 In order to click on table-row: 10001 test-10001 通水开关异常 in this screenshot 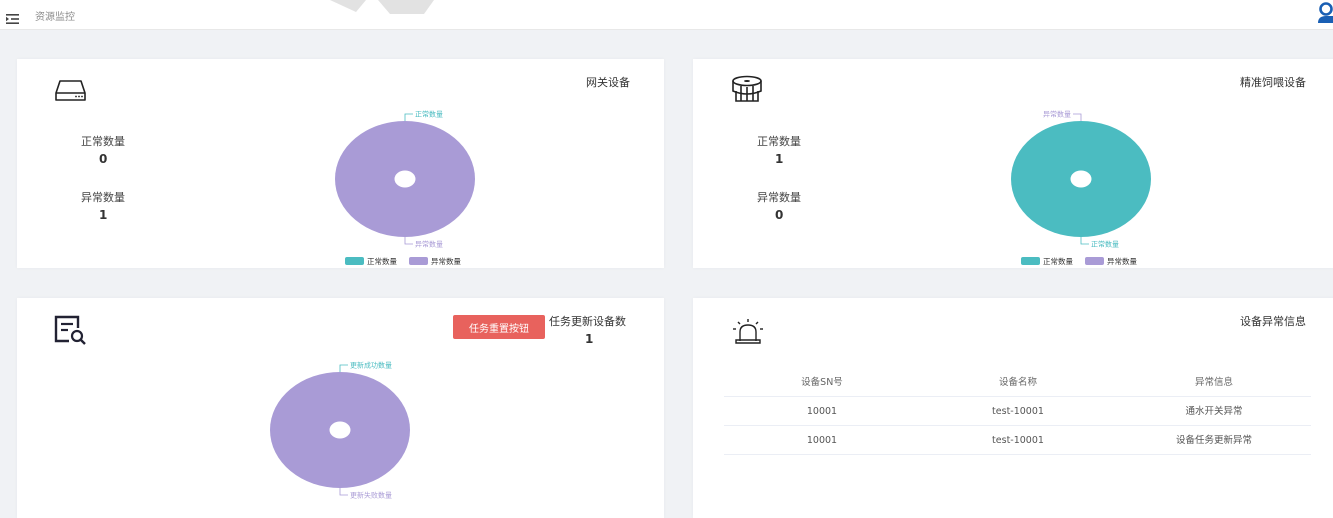, I will do `click(1017, 411)`.